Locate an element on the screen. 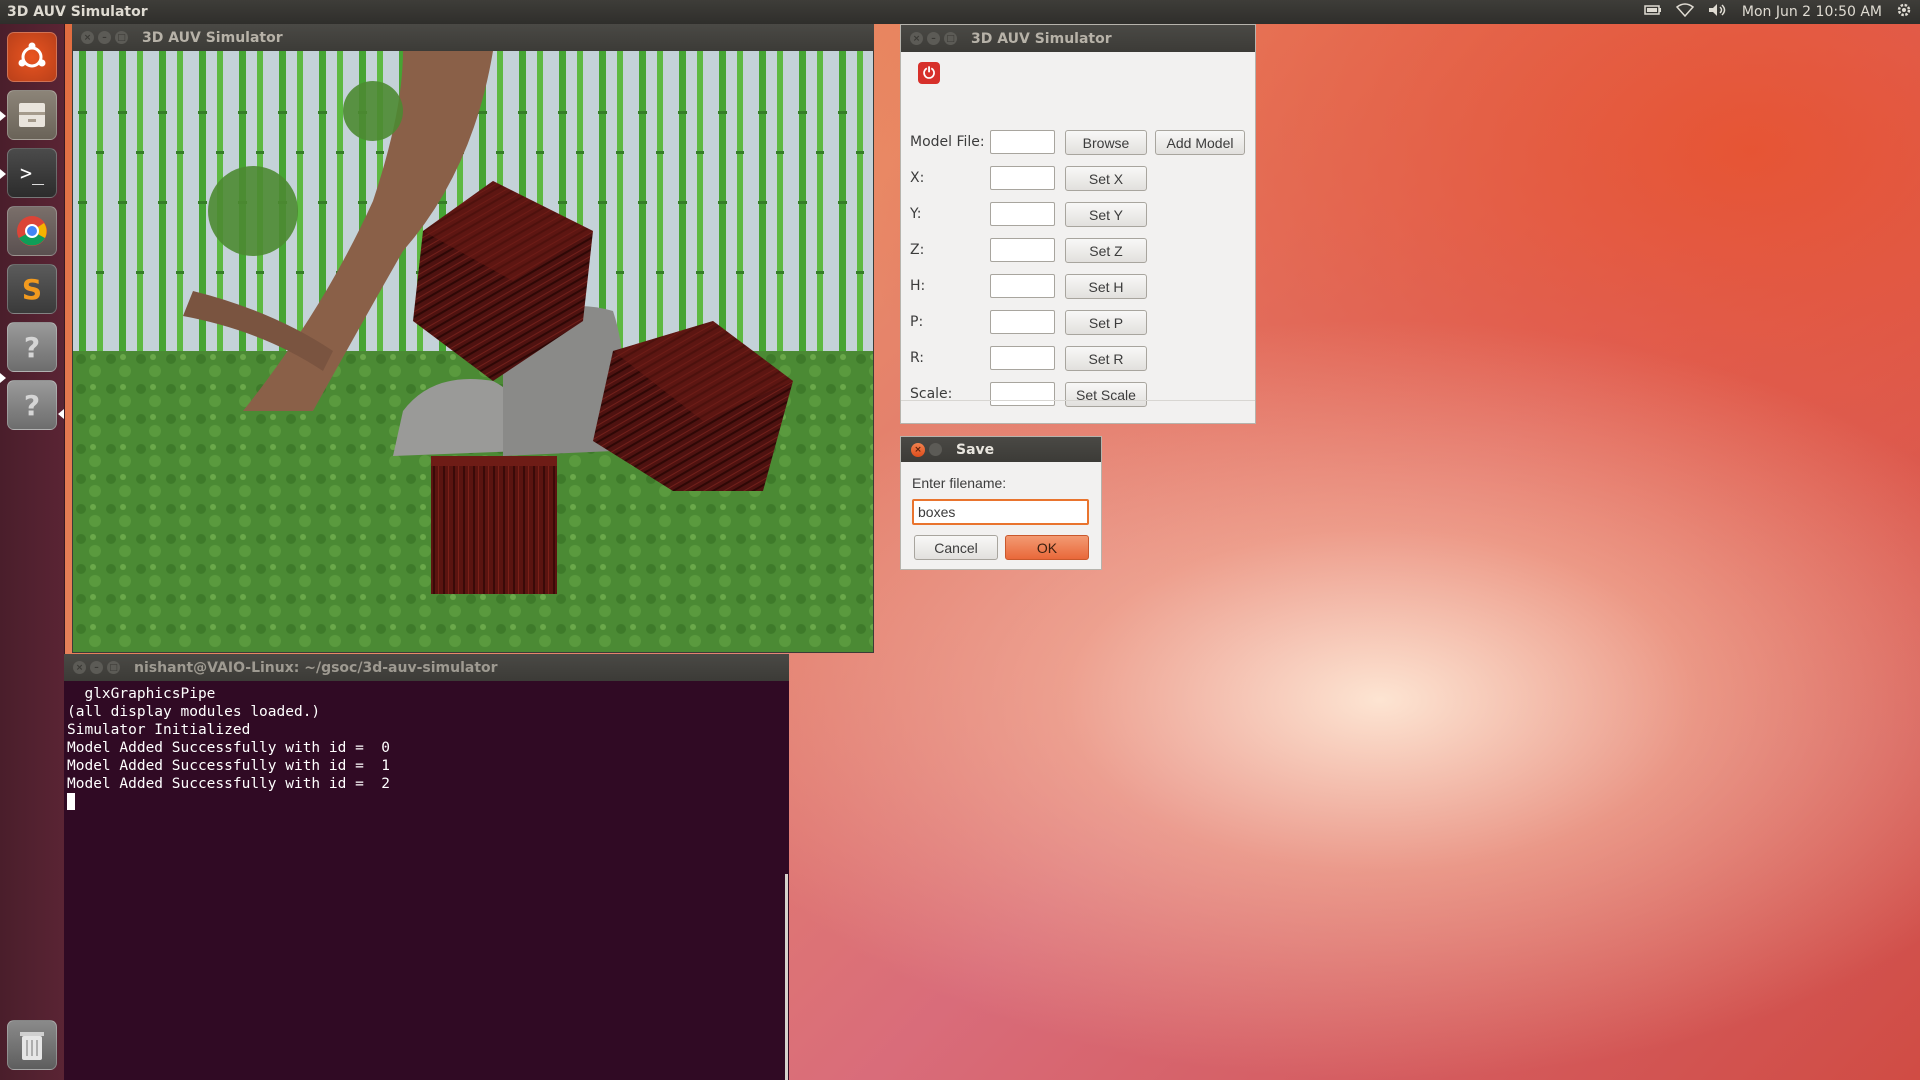 The height and width of the screenshot is (1080, 1920). trash-icon is located at coordinates (32, 1045).